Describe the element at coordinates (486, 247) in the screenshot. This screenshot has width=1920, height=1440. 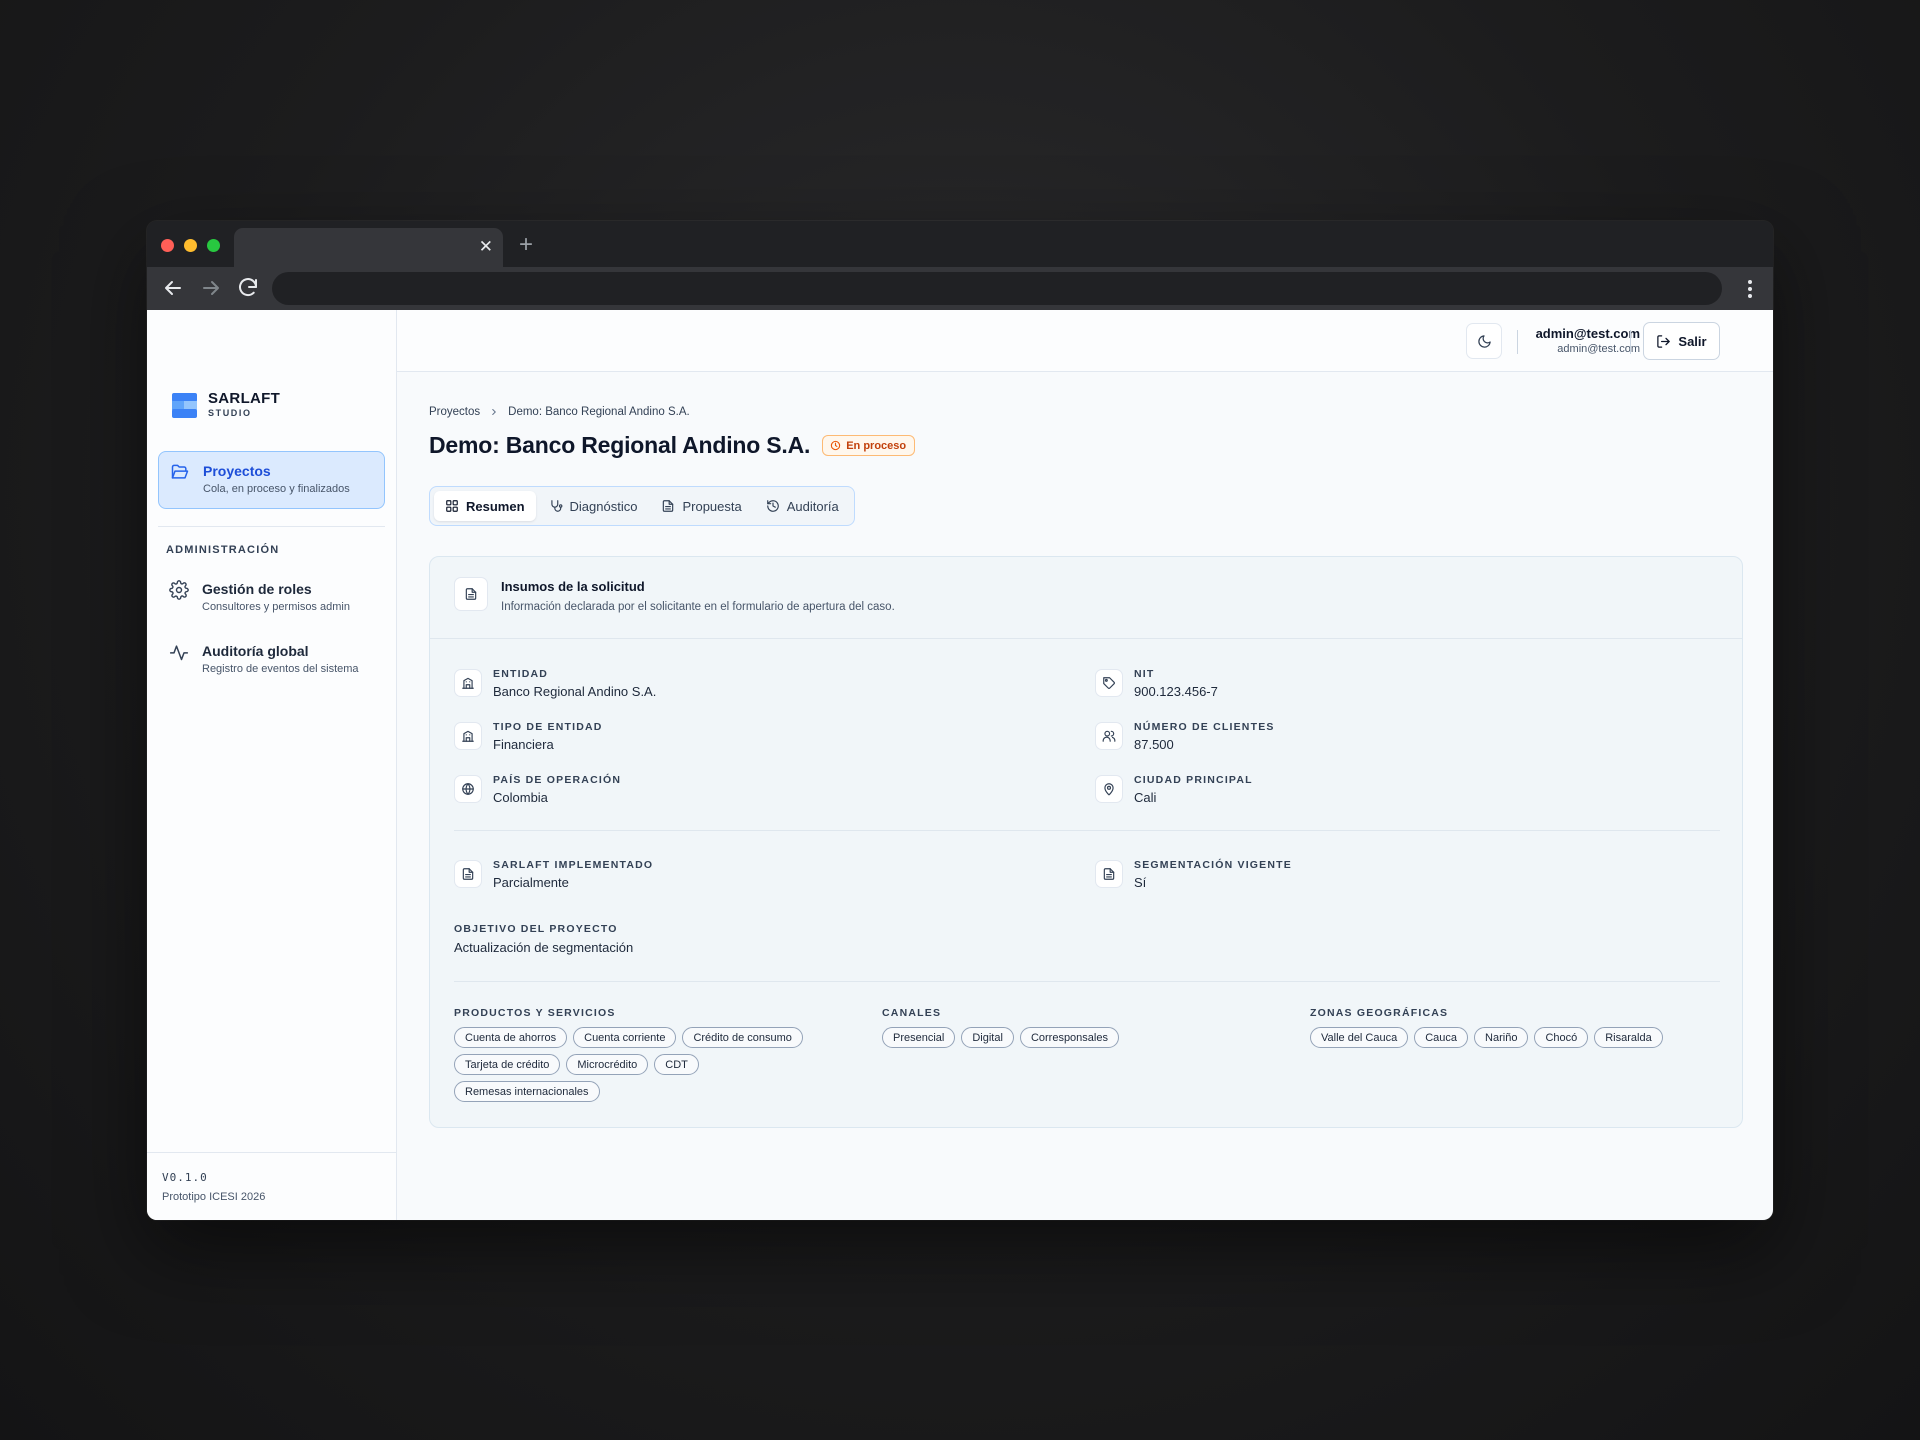
I see `close-tab-icon: ✕` at that location.